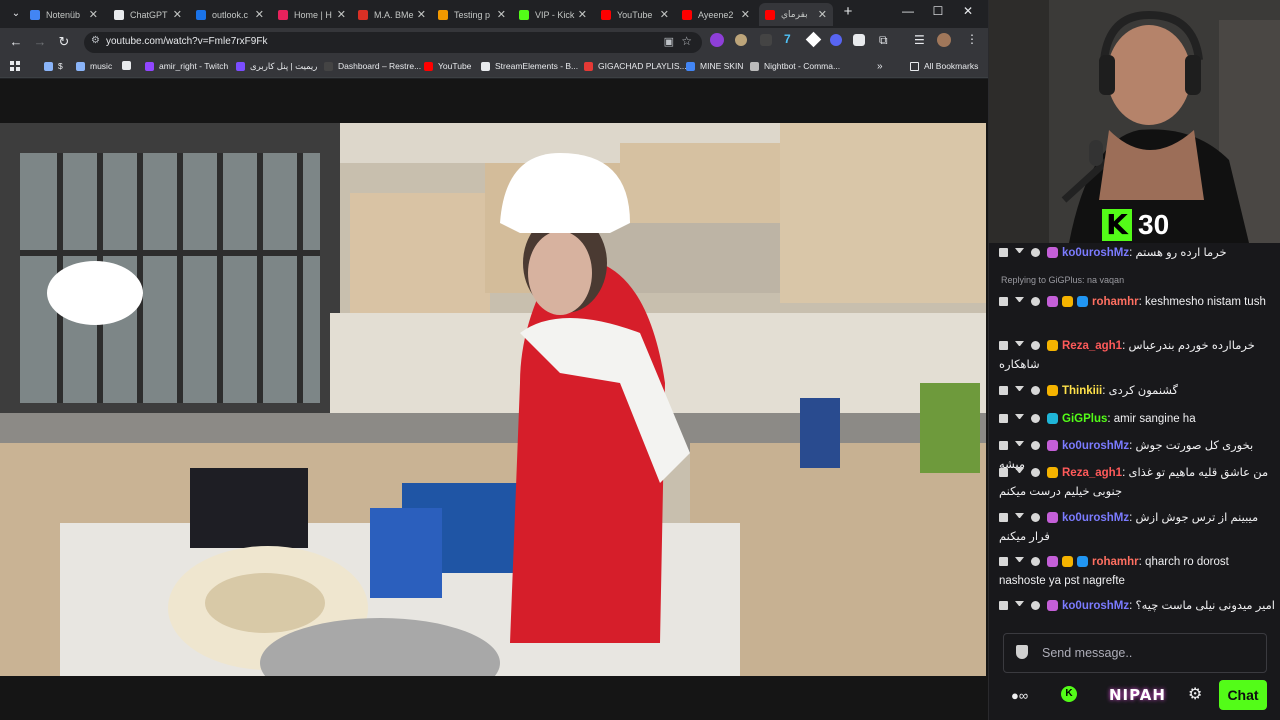 The width and height of the screenshot is (1280, 720). I want to click on bookmark-9: MINE SKIN, so click(714, 66).